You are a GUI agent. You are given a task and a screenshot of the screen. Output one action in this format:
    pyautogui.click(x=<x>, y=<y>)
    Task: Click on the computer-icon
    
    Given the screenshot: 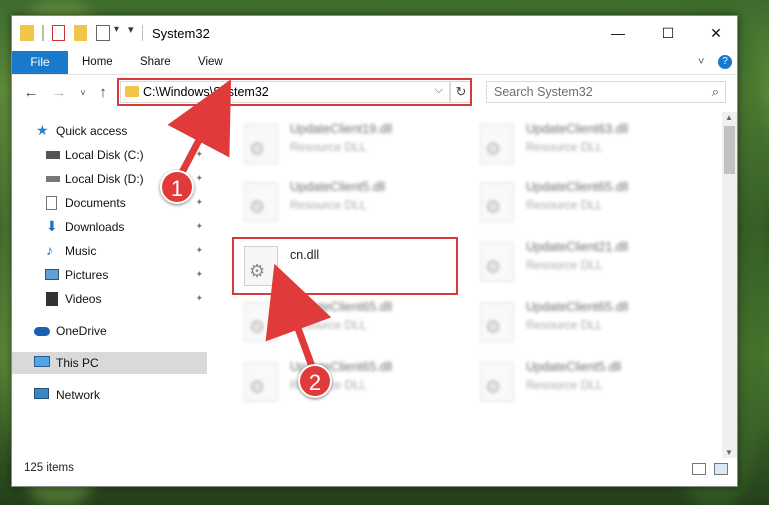 What is the action you would take?
    pyautogui.click(x=42, y=361)
    